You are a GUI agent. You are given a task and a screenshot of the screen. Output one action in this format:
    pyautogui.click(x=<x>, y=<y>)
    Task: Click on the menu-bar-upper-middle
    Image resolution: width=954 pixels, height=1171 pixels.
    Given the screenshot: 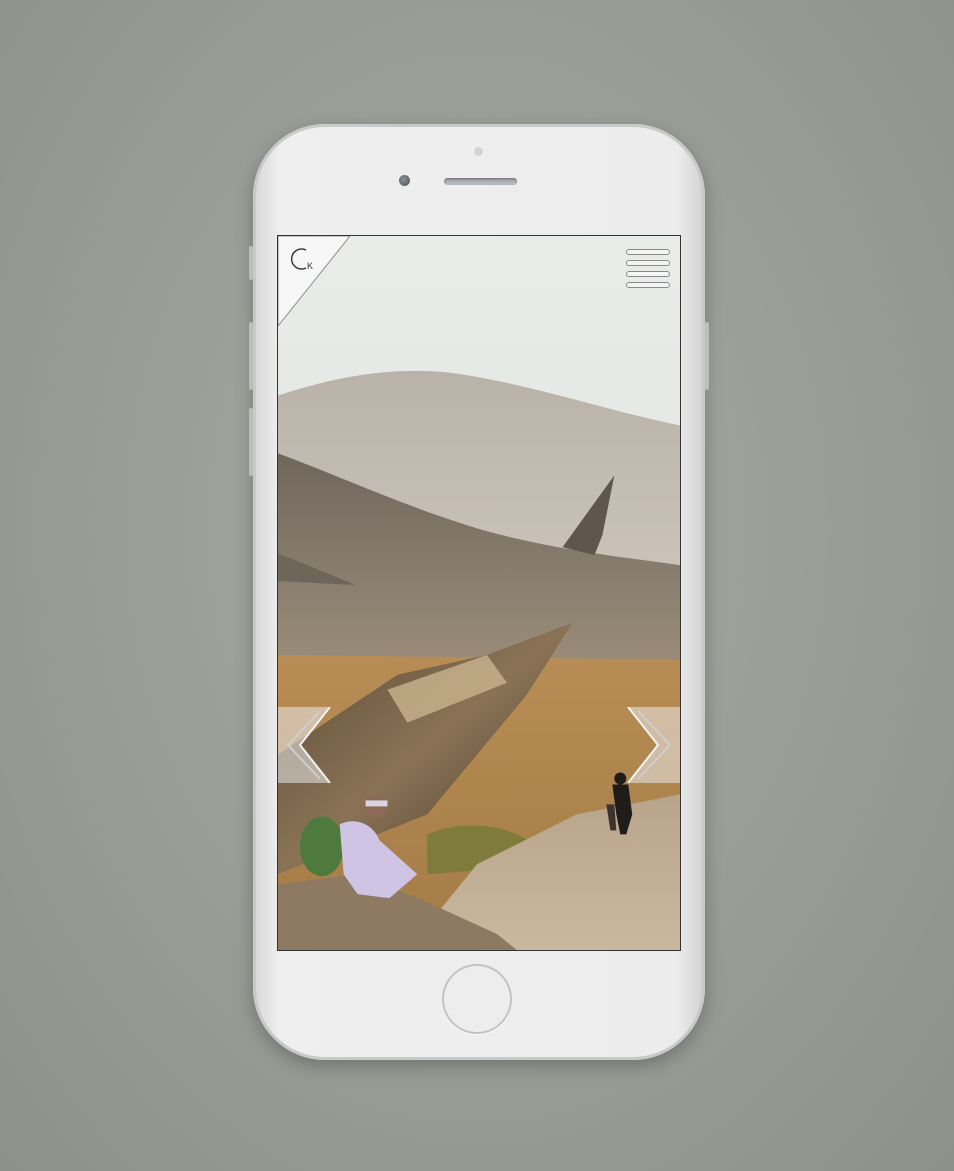 What is the action you would take?
    pyautogui.click(x=648, y=263)
    